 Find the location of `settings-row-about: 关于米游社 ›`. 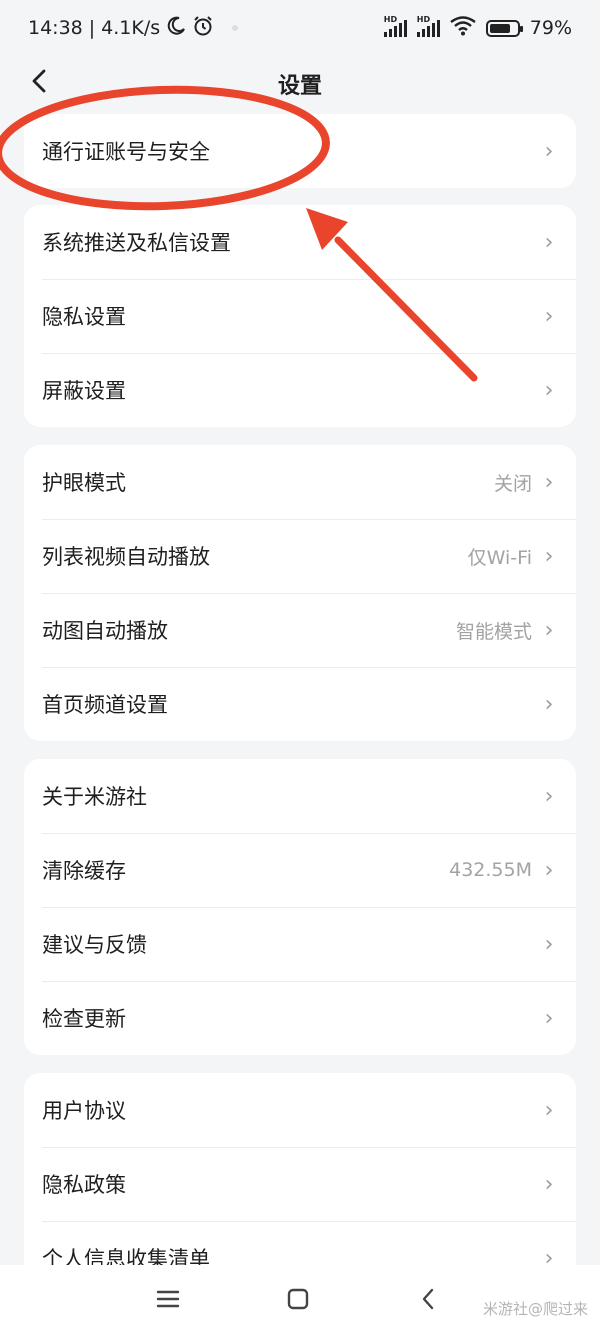

settings-row-about: 关于米游社 › is located at coordinates (300, 796).